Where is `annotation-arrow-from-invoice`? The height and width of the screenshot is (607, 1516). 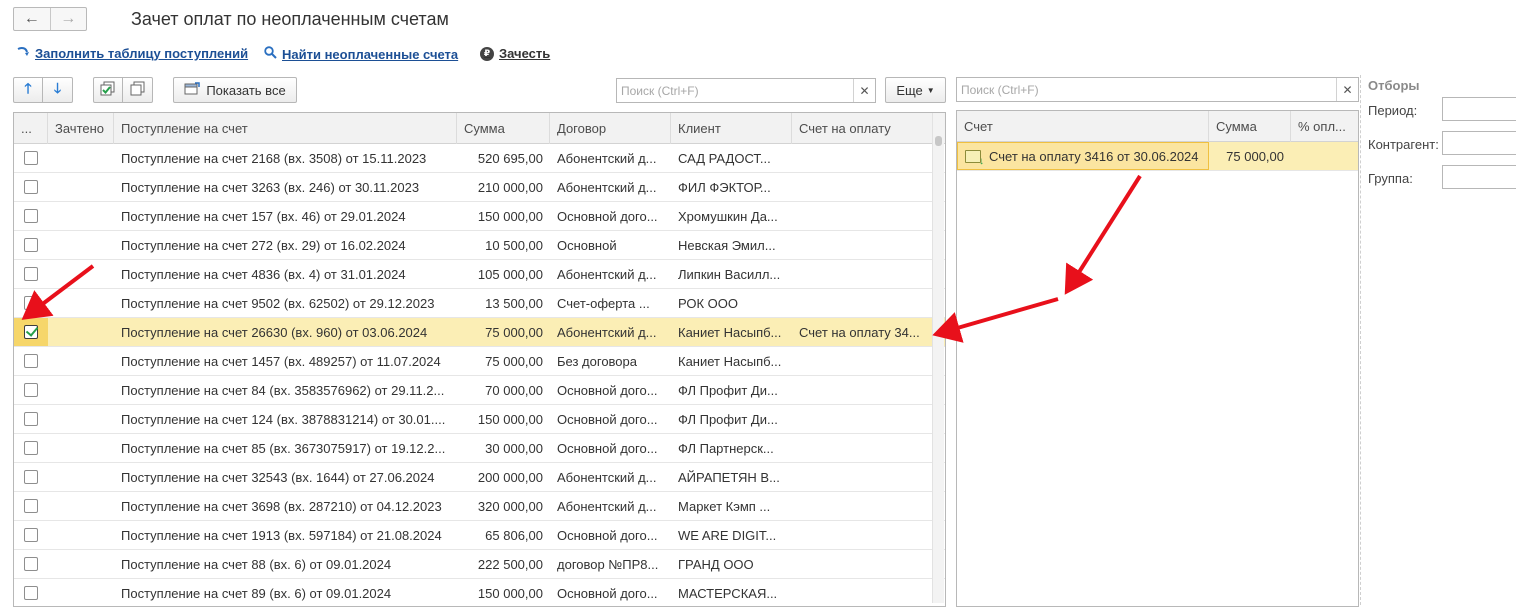
annotation-arrow-from-invoice is located at coordinates (1103, 234).